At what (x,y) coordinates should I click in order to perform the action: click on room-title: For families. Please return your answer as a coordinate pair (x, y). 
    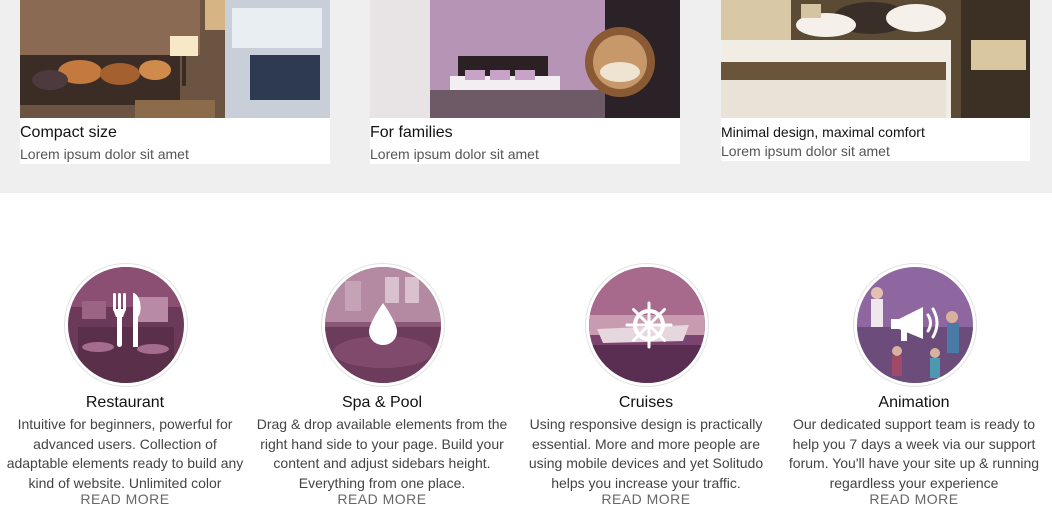
    Looking at the image, I should click on (411, 133).